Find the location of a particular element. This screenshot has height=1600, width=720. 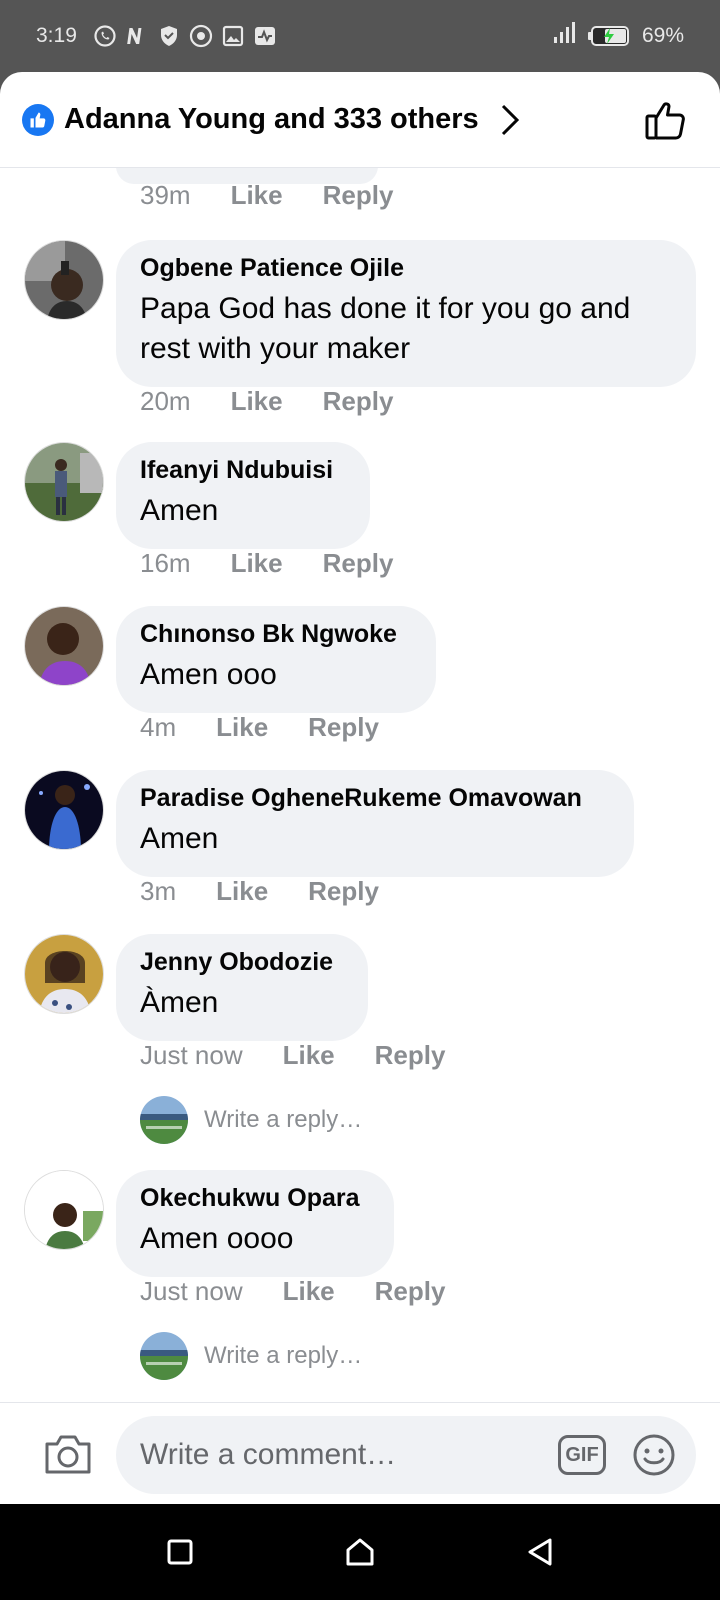

home-button is located at coordinates (360, 1552).